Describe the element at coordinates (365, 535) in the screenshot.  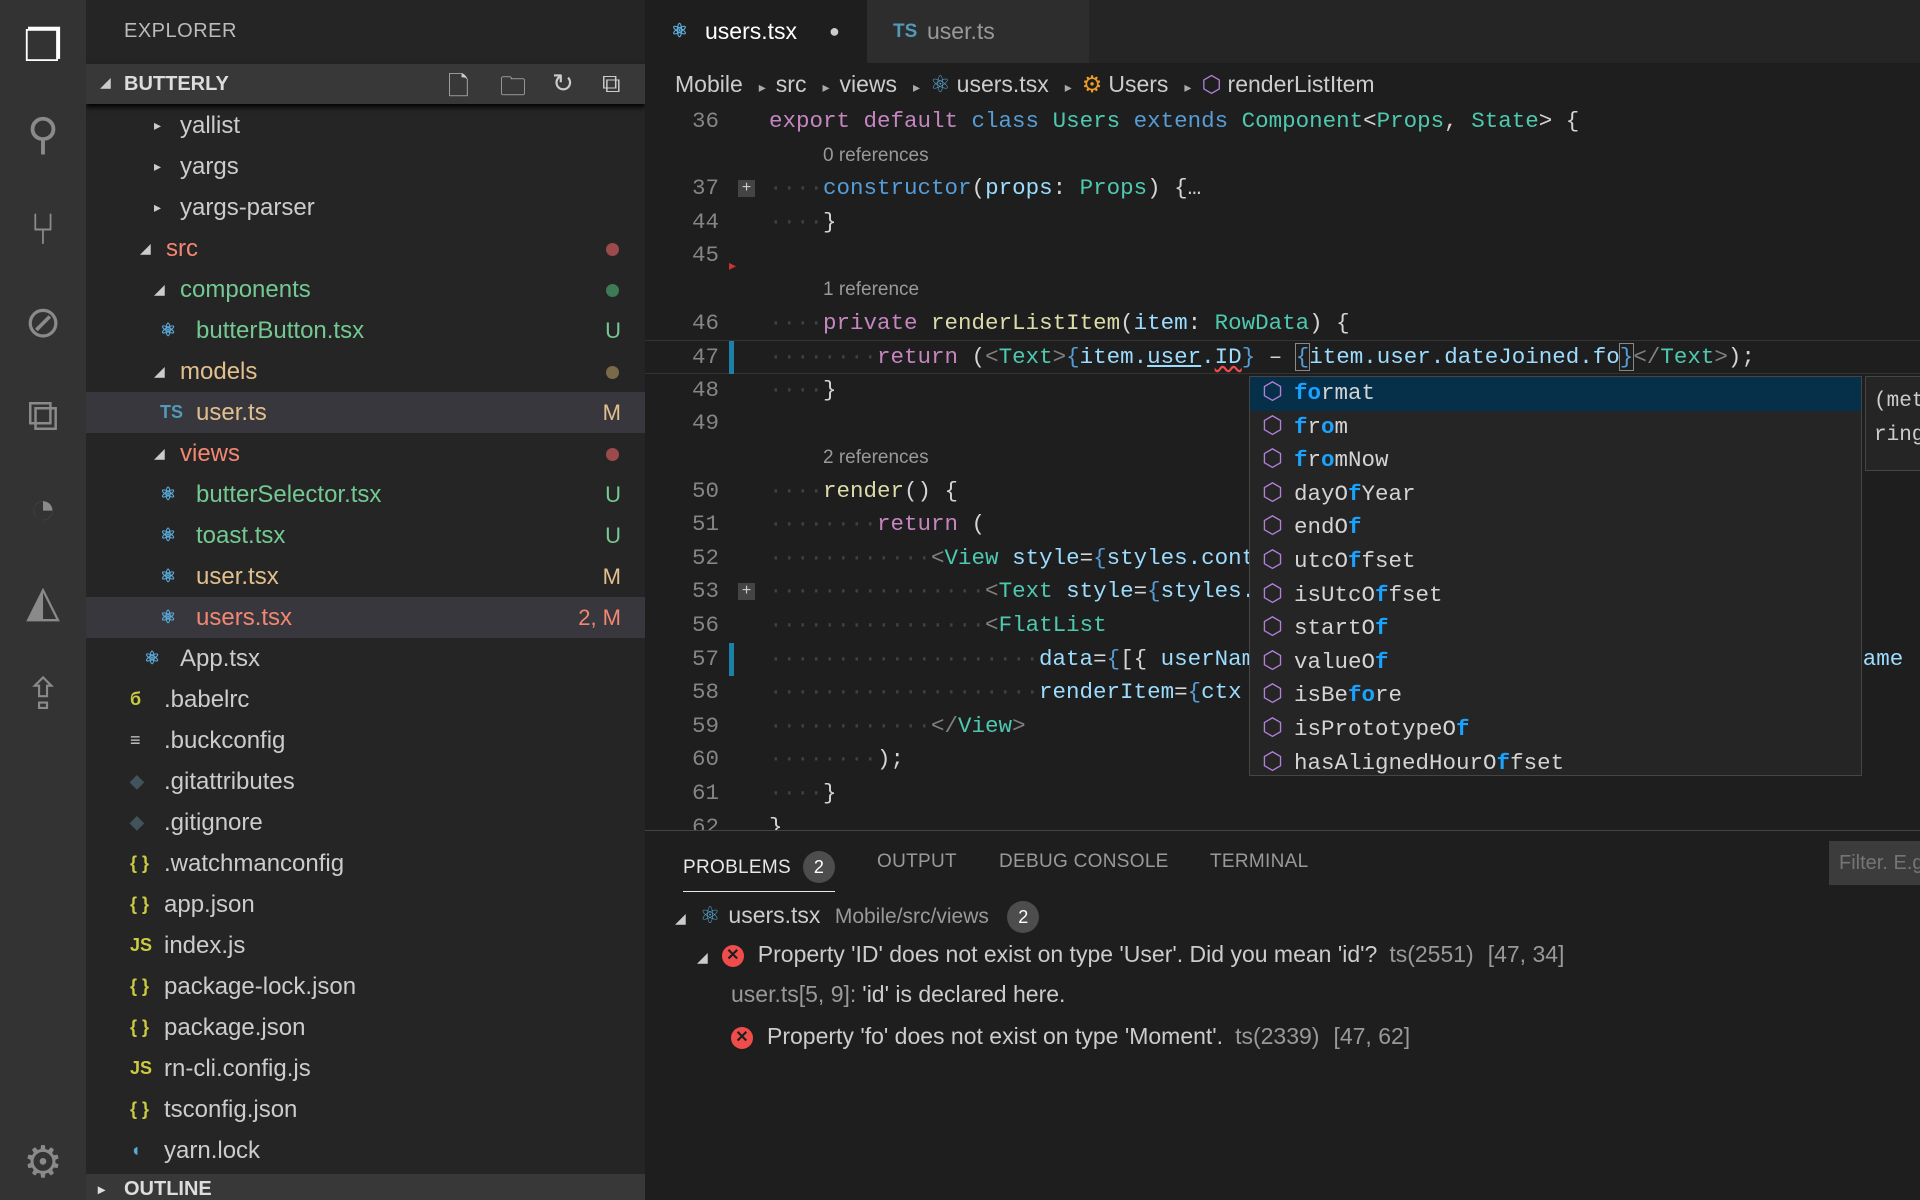
I see `tree-item: ⚛ toast.tsx U` at that location.